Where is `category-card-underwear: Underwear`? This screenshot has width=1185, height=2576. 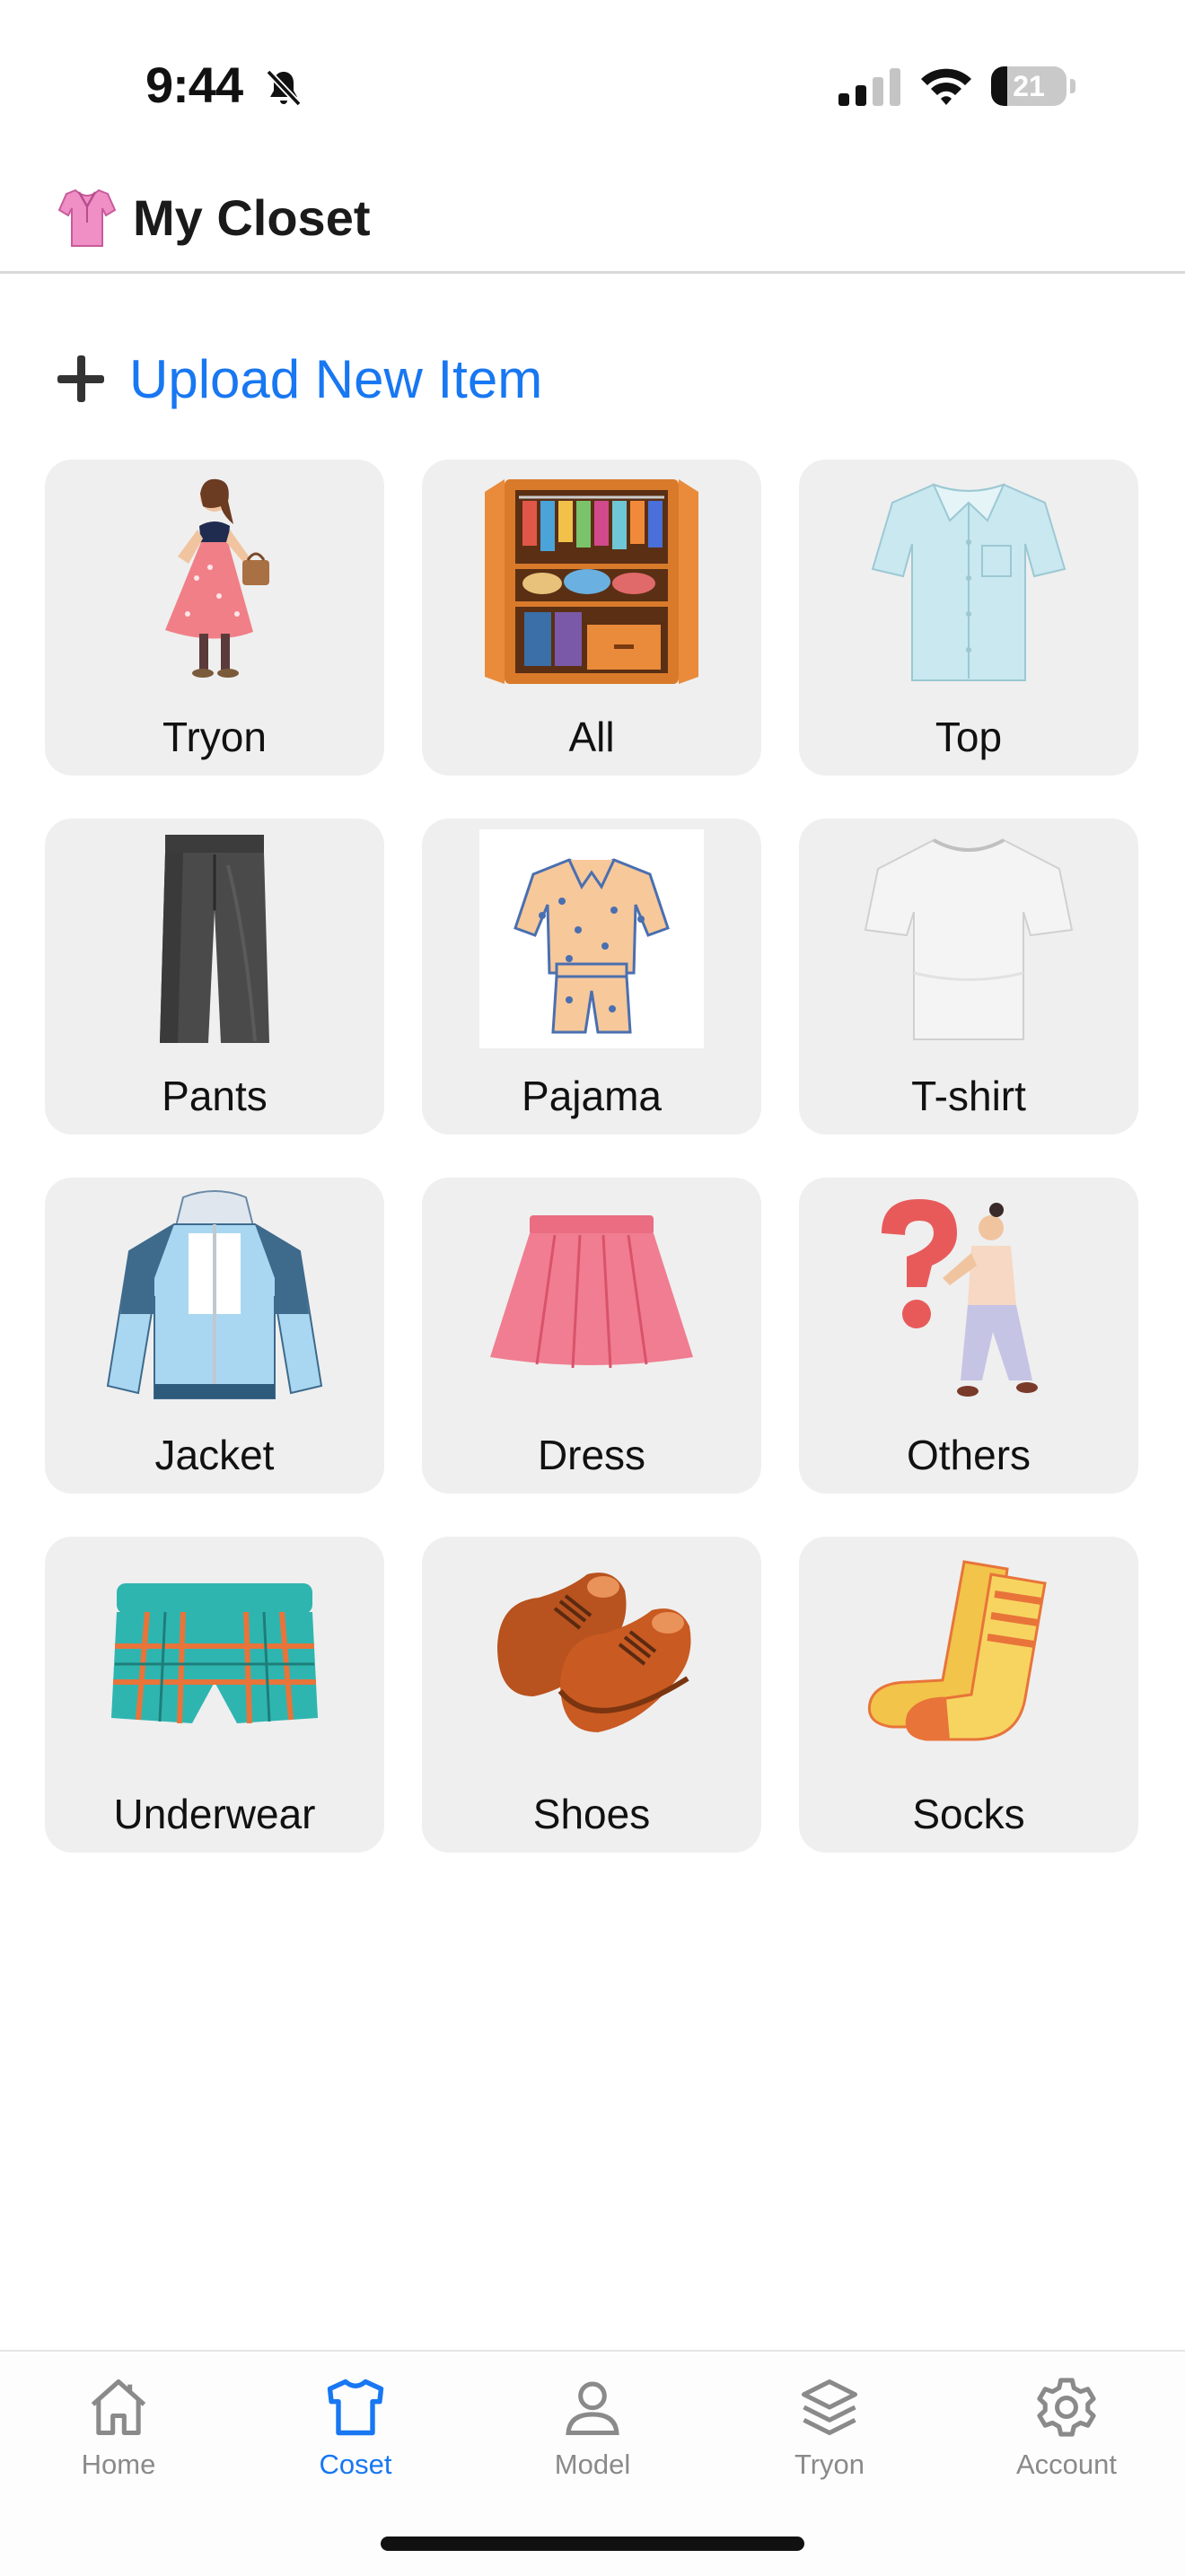
category-card-underwear: Underwear is located at coordinates (214, 1695).